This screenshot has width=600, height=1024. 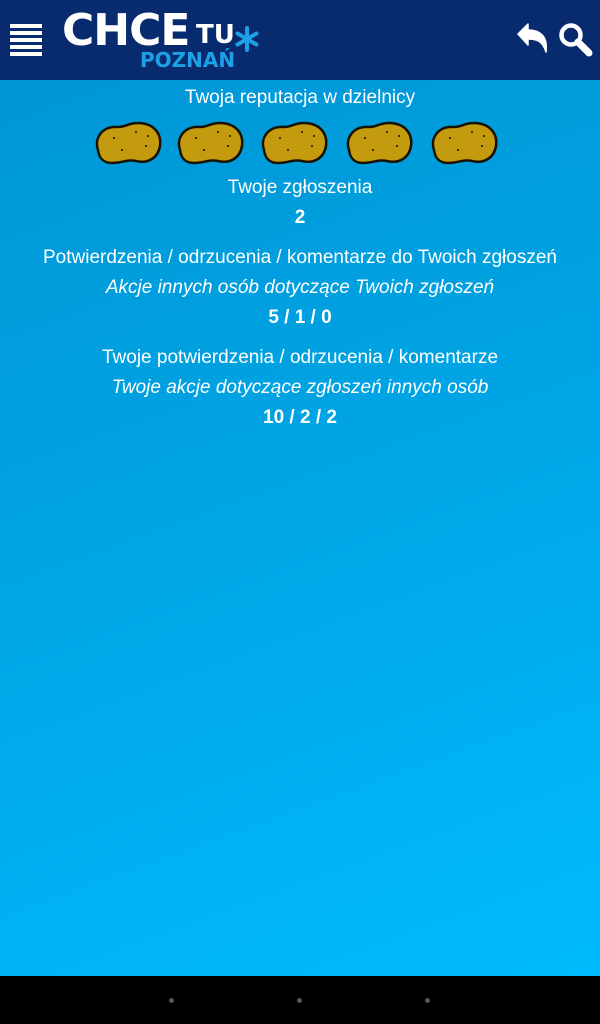 I want to click on others-actions-value: 5 / 1 / 0, so click(x=300, y=317).